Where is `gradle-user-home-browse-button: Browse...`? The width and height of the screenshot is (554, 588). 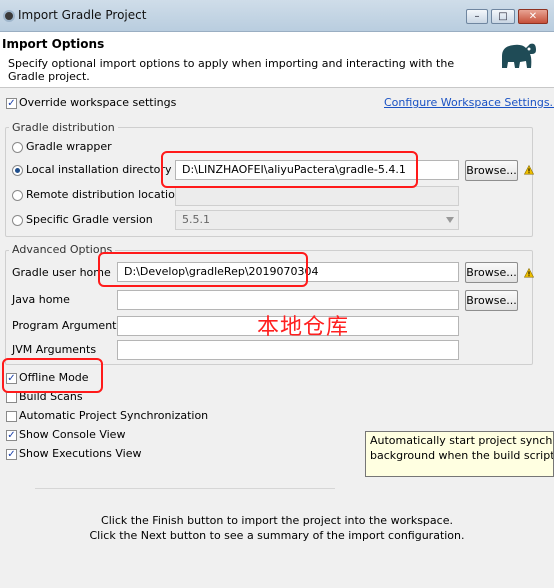 gradle-user-home-browse-button: Browse... is located at coordinates (491, 272).